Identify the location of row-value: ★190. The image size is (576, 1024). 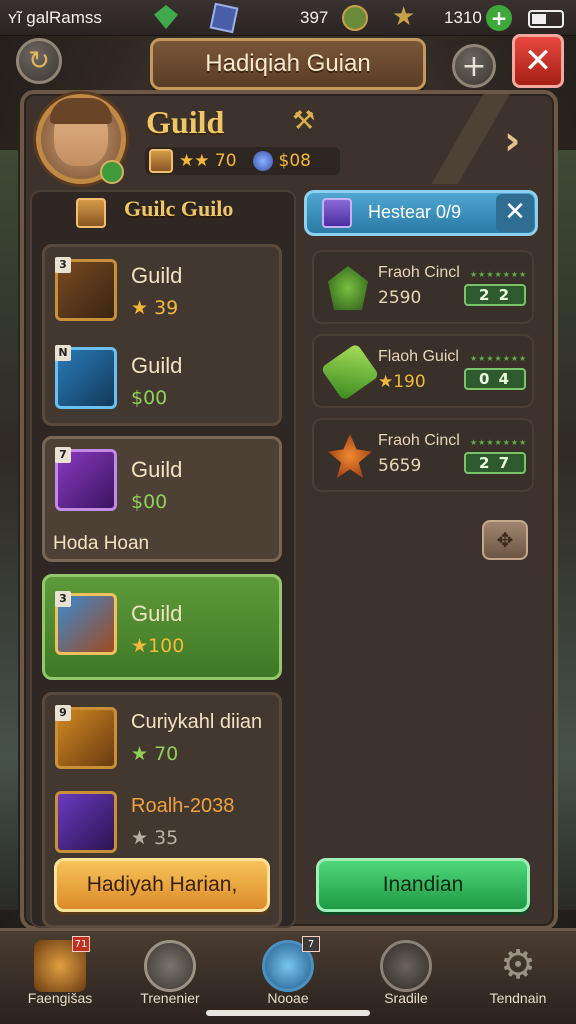
(402, 382).